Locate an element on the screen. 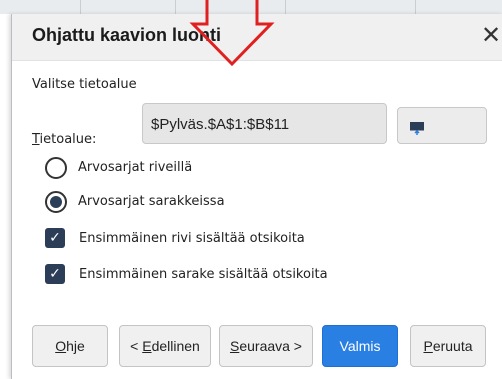 The height and width of the screenshot is (379, 502). next-button: Seuraava > is located at coordinates (266, 346).